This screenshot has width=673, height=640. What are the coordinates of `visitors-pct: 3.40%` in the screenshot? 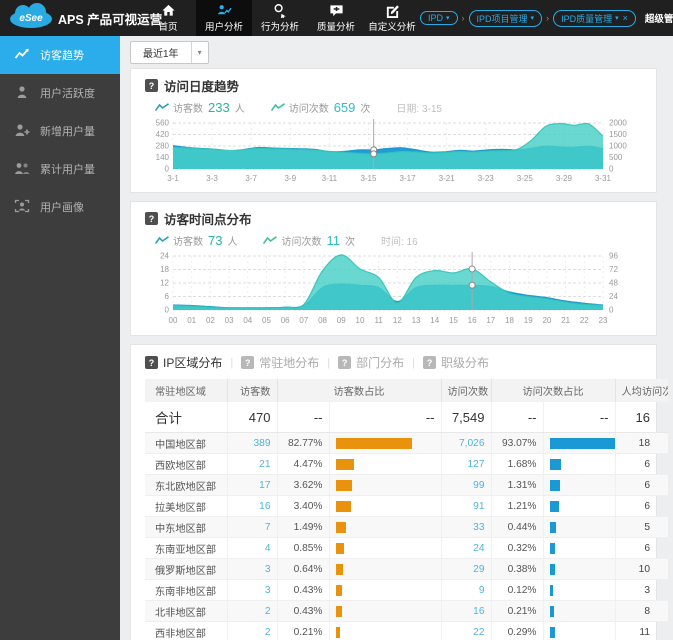 It's located at (303, 506).